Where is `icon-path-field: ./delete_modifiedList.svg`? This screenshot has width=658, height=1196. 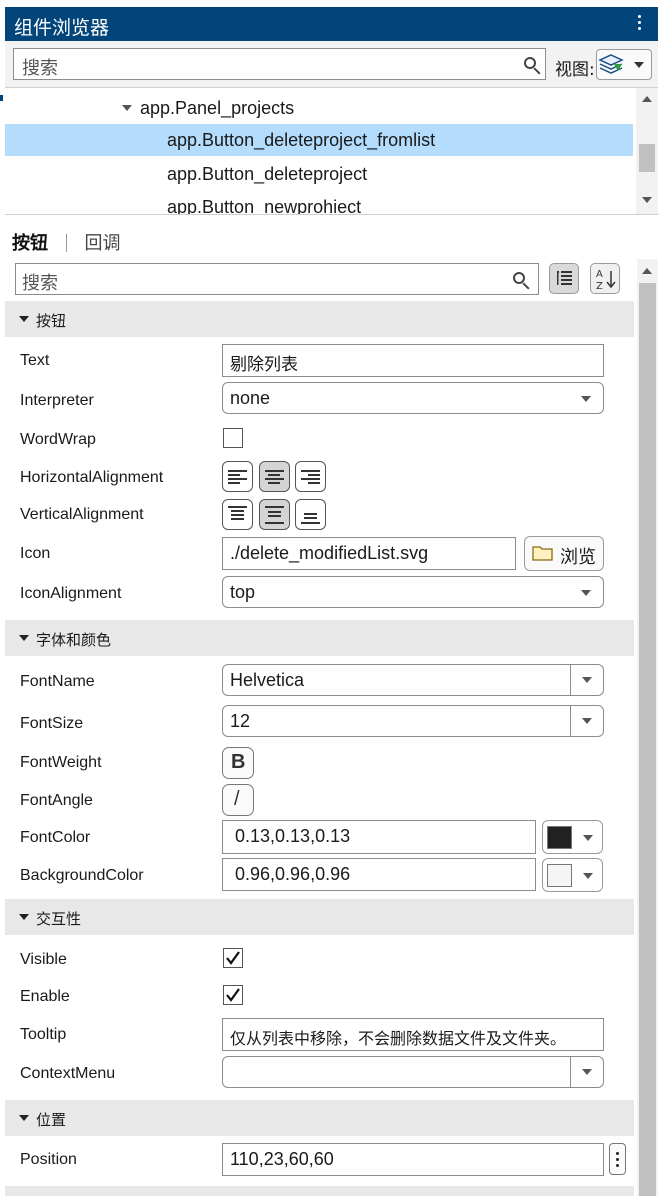
icon-path-field: ./delete_modifiedList.svg is located at coordinates (369, 553).